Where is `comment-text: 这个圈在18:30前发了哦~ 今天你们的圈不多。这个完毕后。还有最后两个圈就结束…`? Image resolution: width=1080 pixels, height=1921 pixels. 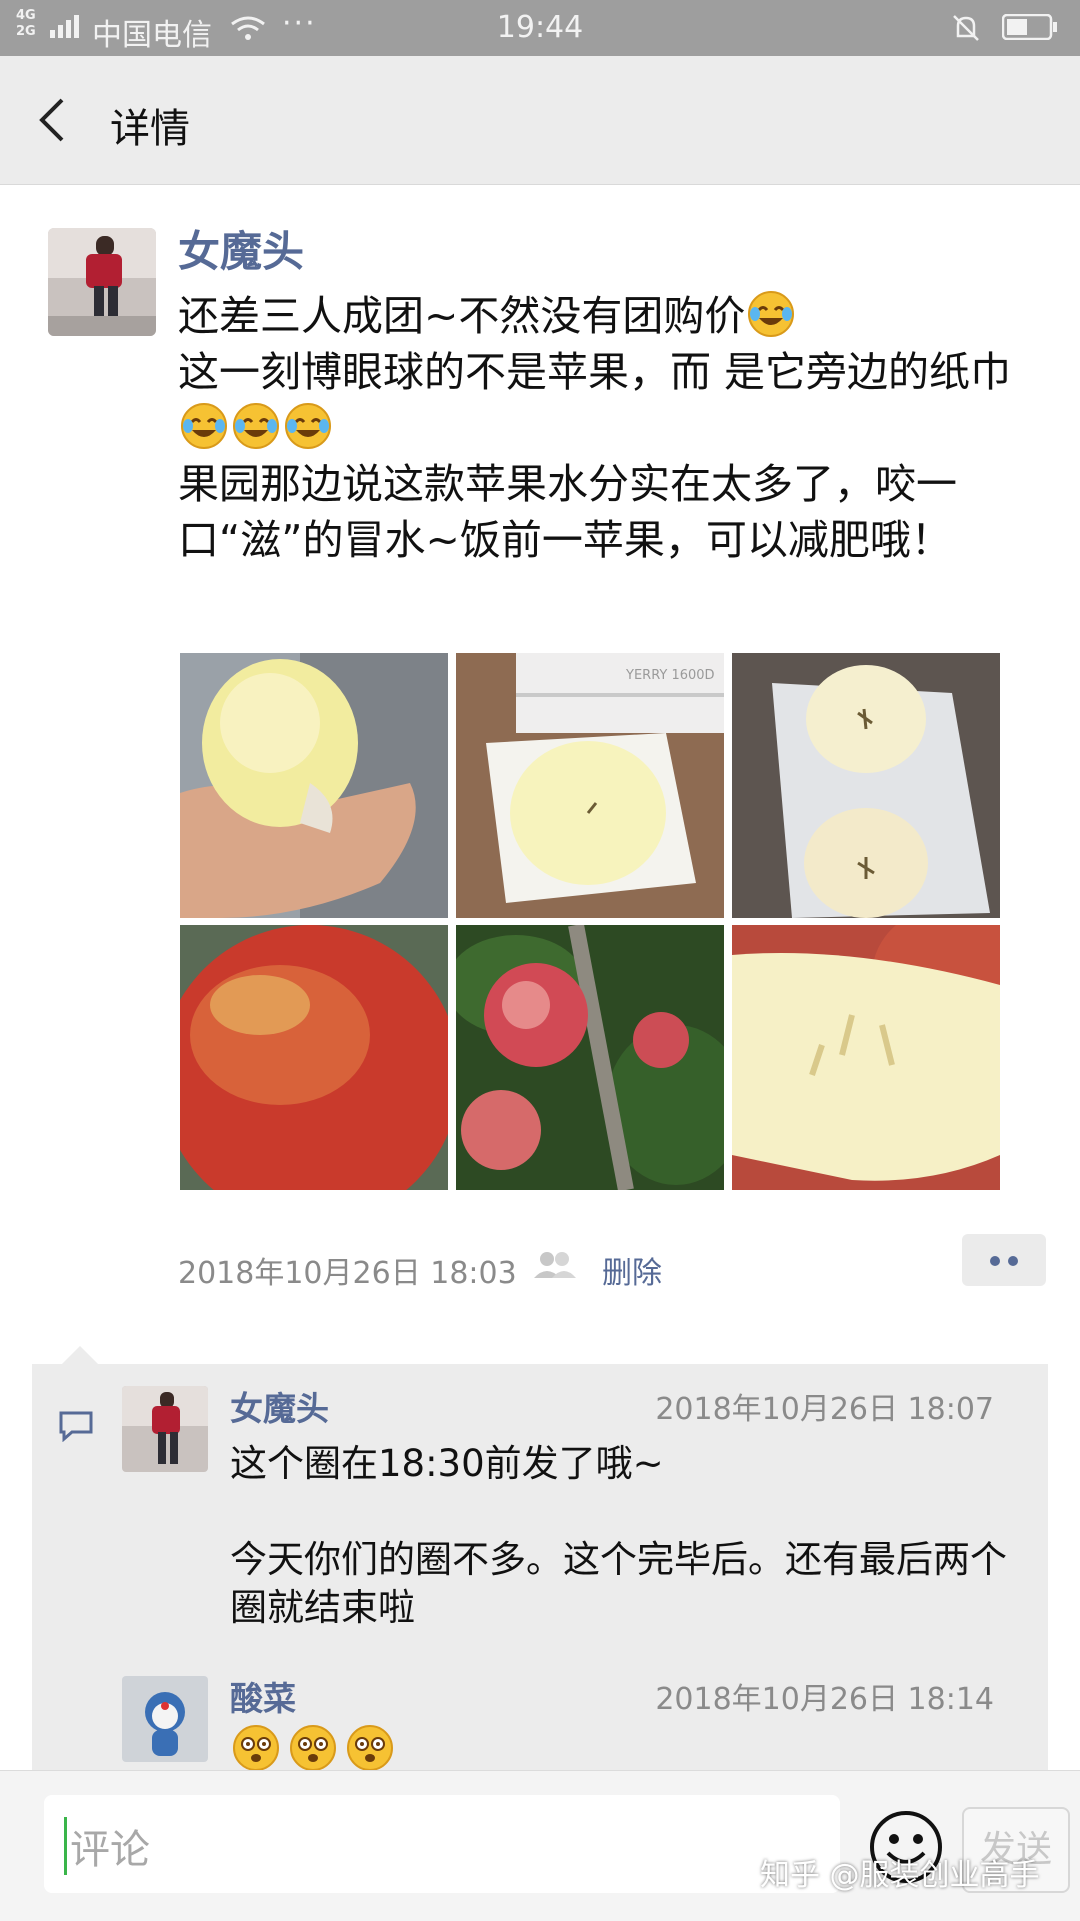 comment-text: 这个圈在18:30前发了哦~ 今天你们的圈不多。这个完毕后。还有最后两个圈就结束… is located at coordinates (618, 1535).